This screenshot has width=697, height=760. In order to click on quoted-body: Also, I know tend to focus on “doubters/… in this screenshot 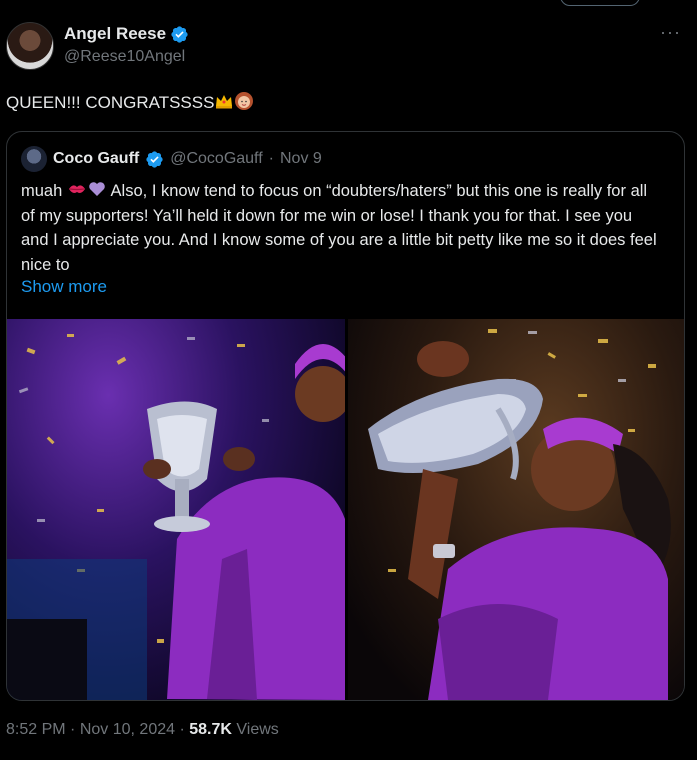, I will do `click(339, 228)`.